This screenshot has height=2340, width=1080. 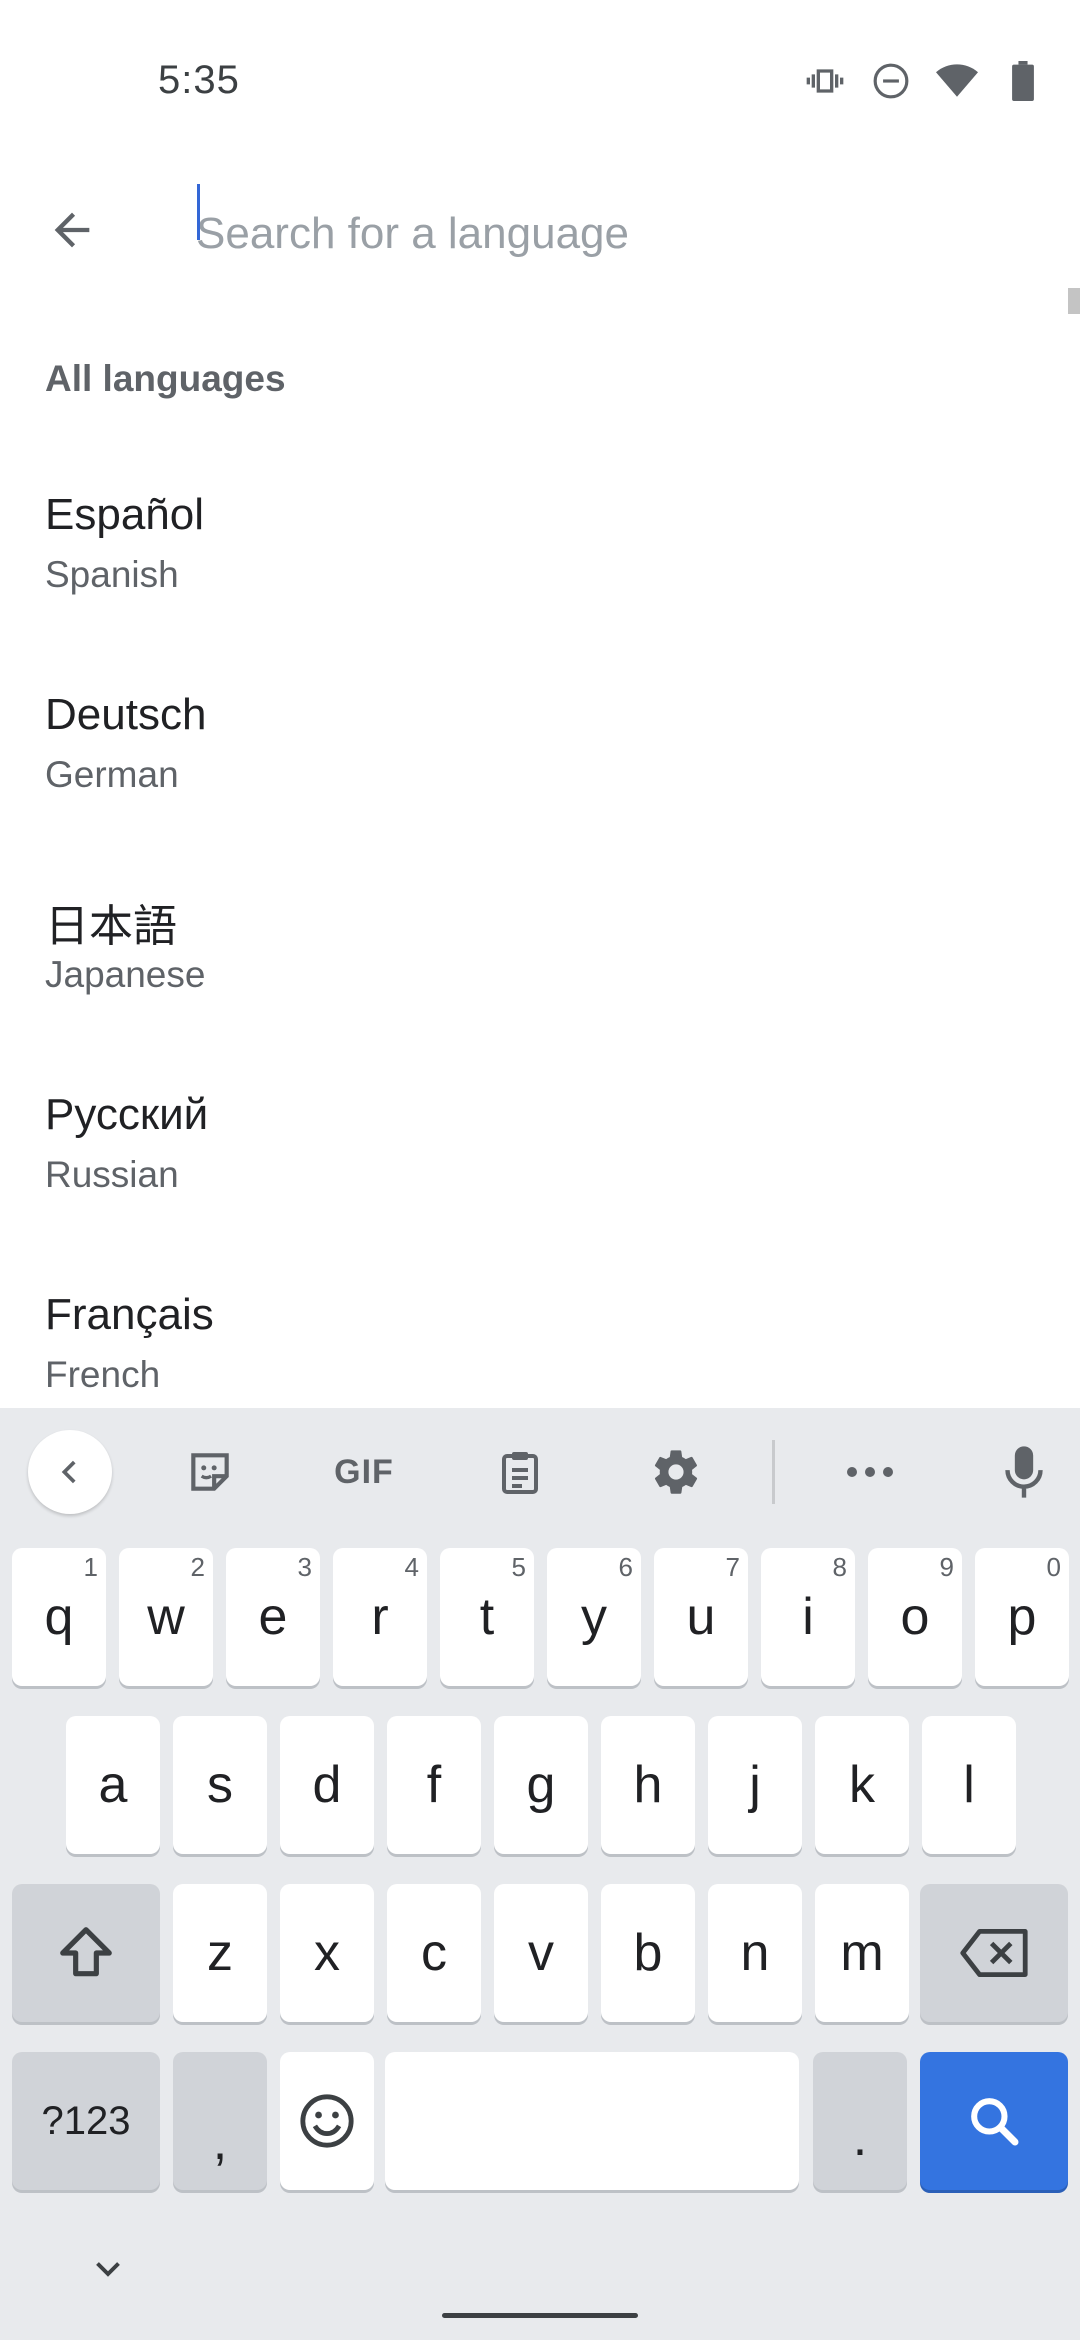 What do you see at coordinates (592, 2121) in the screenshot?
I see `space-key` at bounding box center [592, 2121].